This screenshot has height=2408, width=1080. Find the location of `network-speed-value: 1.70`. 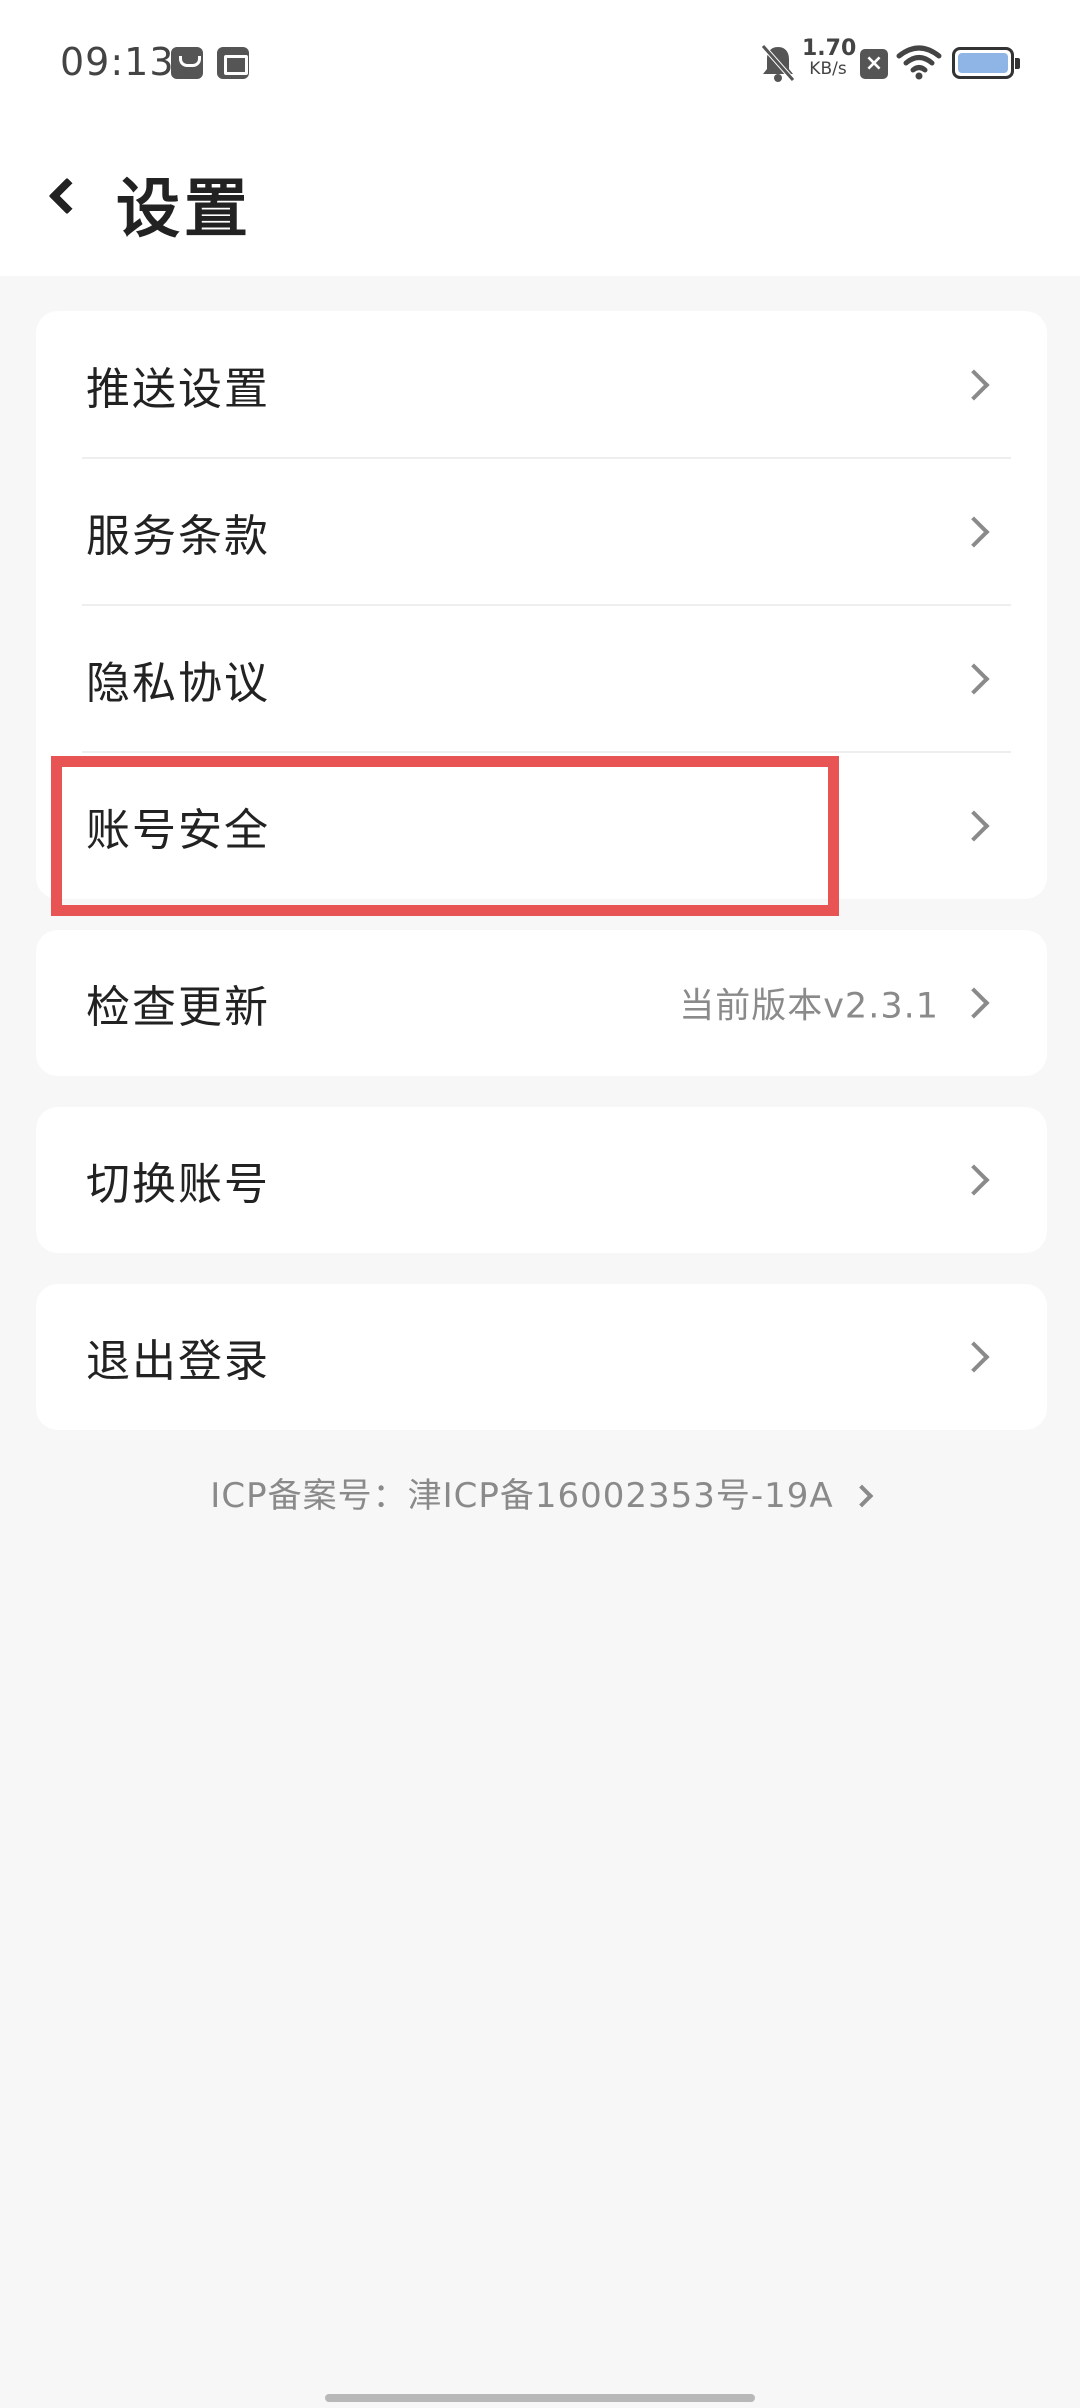

network-speed-value: 1.70 is located at coordinates (829, 48).